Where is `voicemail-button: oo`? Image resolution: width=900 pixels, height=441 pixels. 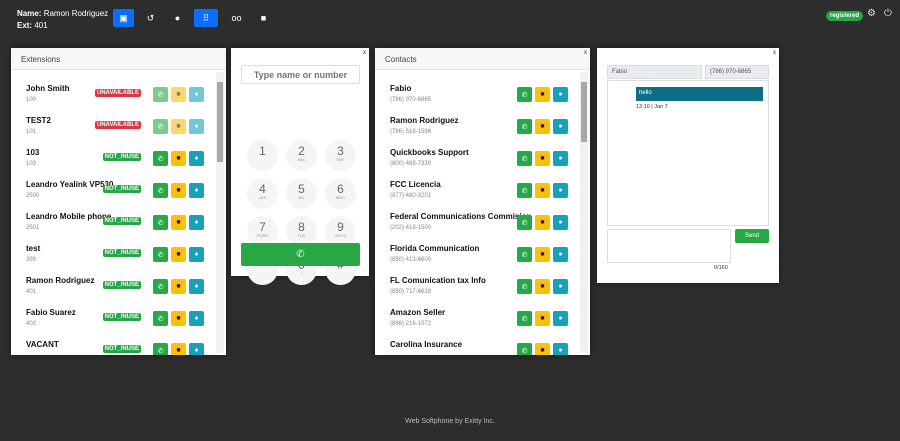
voicemail-button: oo is located at coordinates (236, 18).